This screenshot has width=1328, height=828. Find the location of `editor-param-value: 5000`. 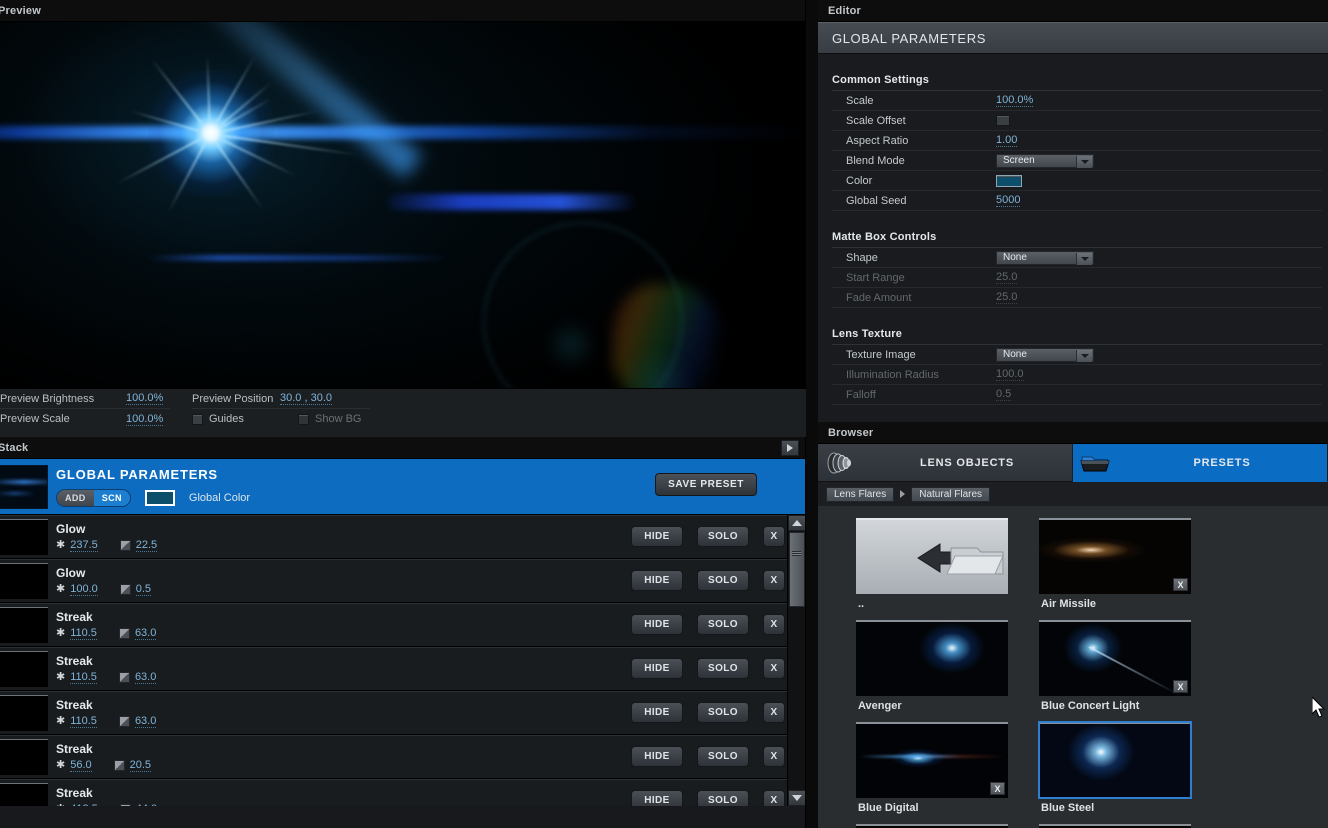

editor-param-value: 5000 is located at coordinates (1008, 200).